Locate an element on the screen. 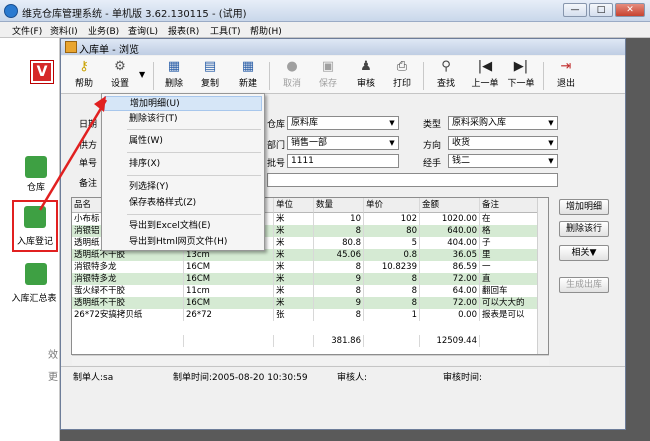  arrow-line is located at coordinates (73, 155).